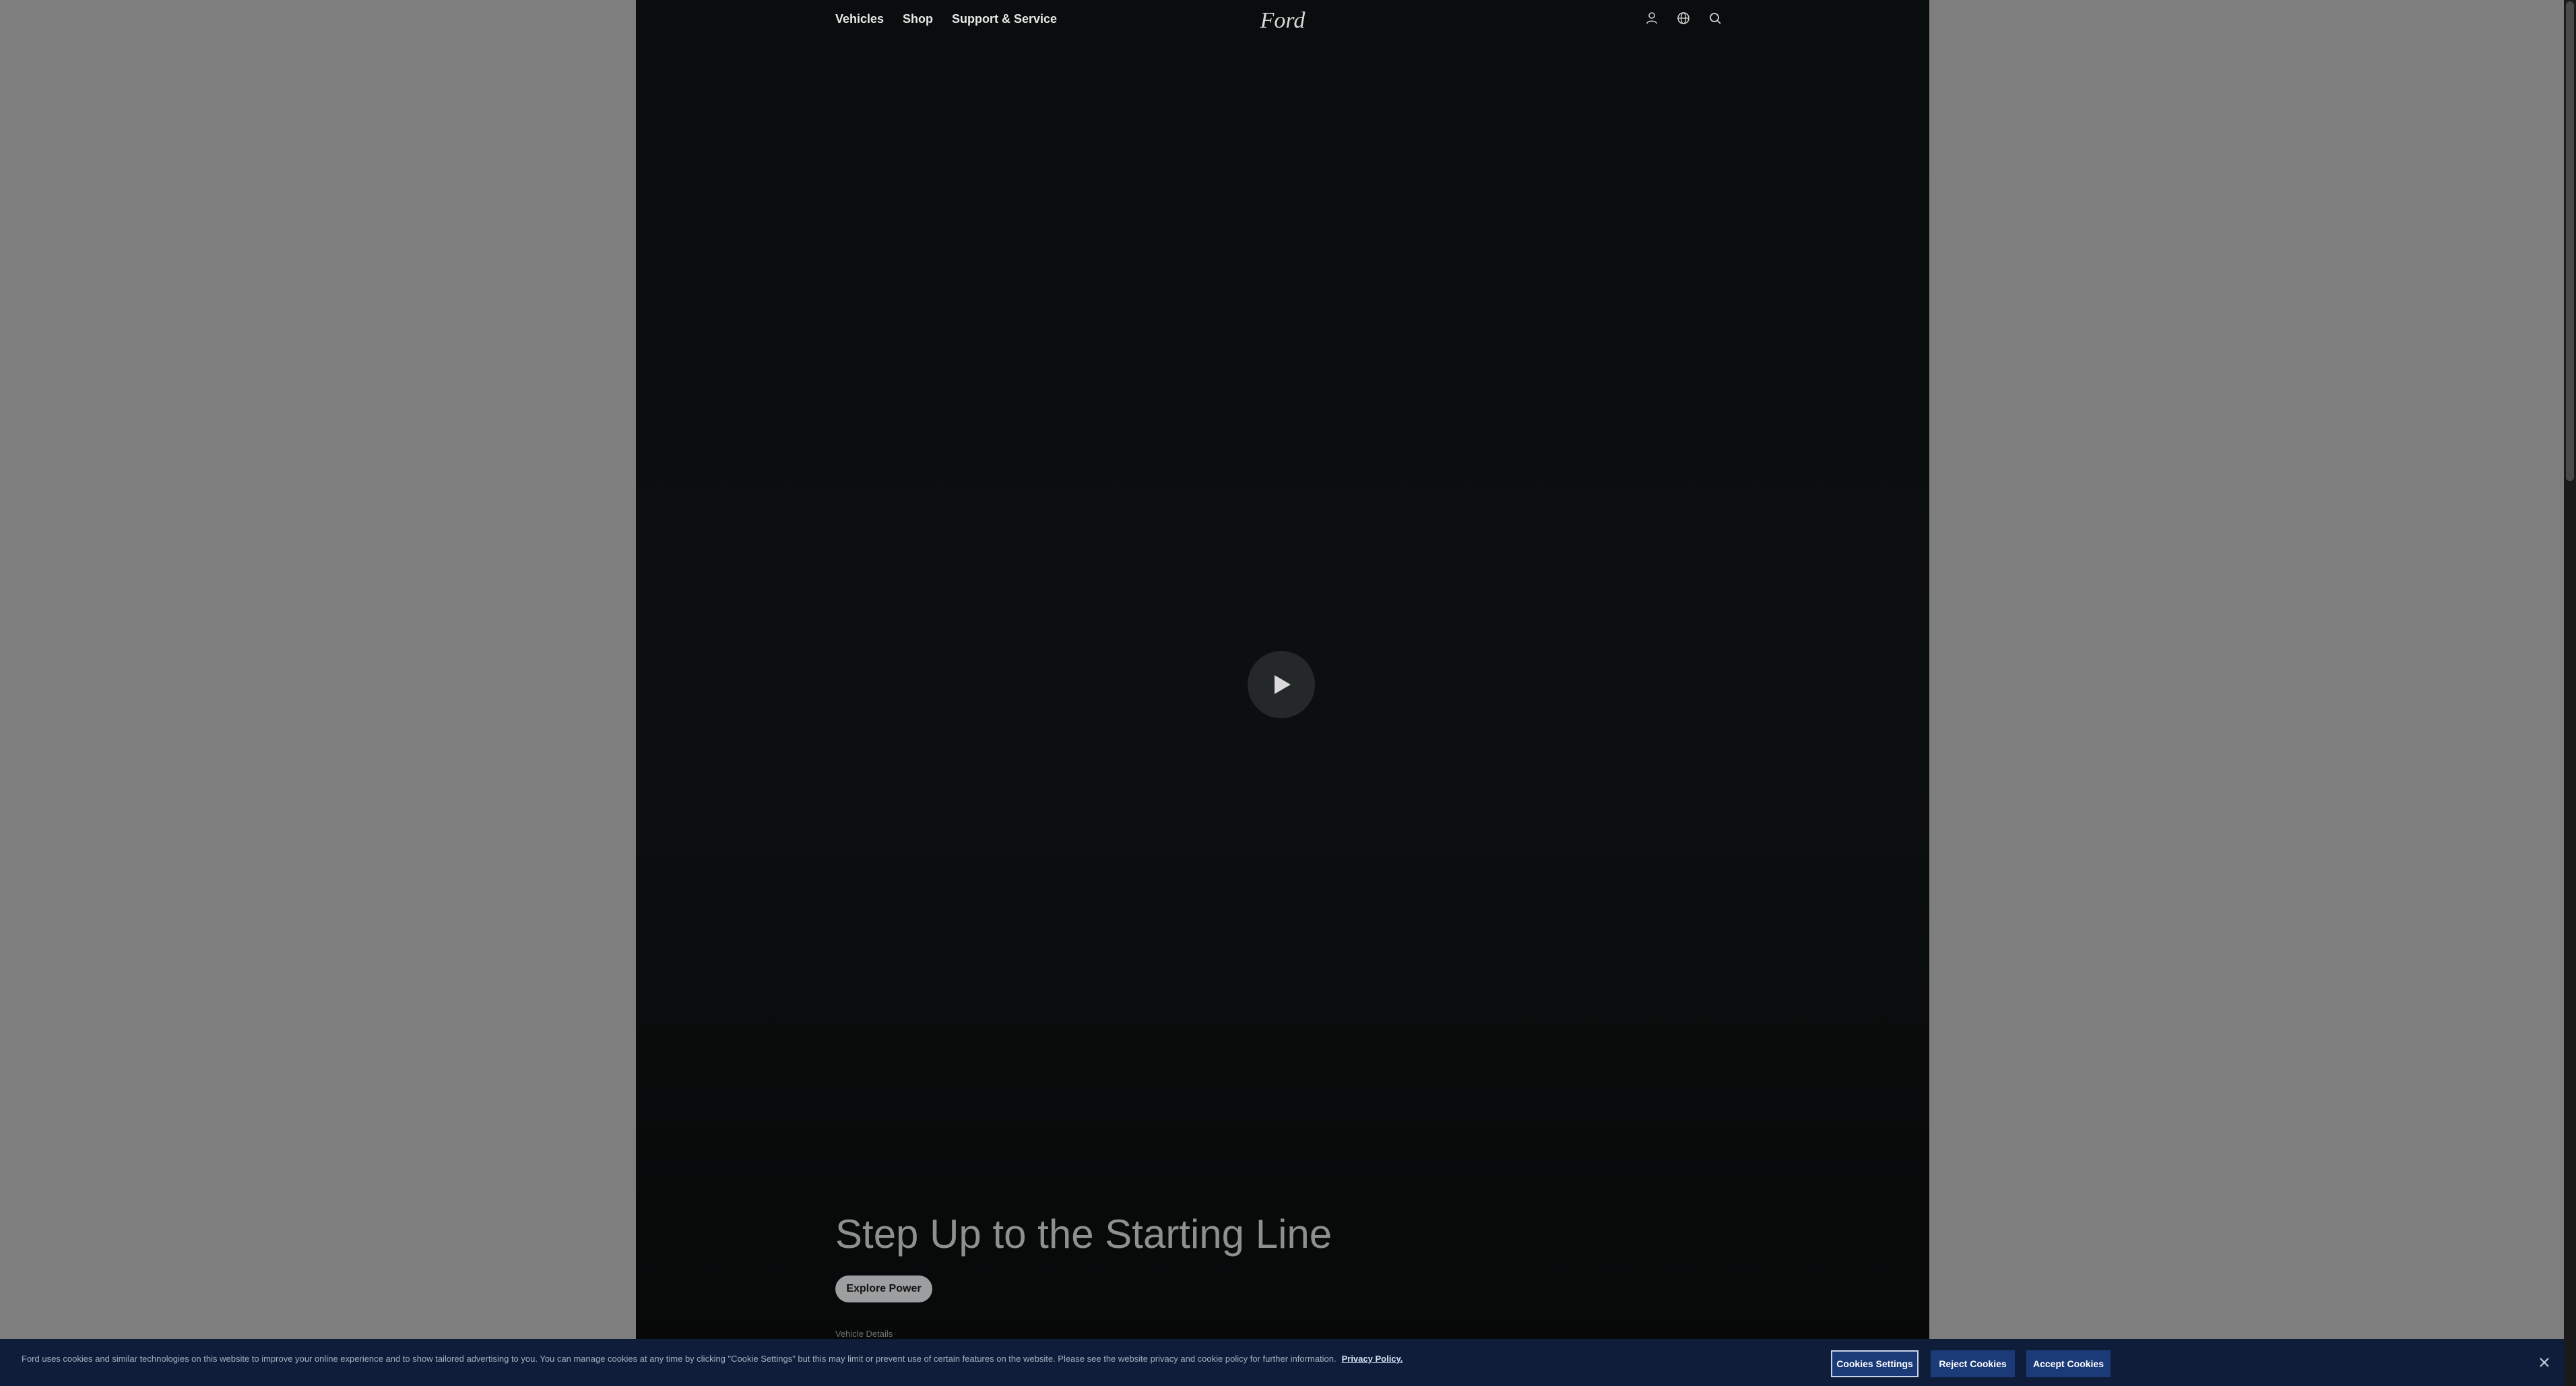 The height and width of the screenshot is (1386, 2576). I want to click on nav-support-service-link: Support & Service, so click(1005, 19).